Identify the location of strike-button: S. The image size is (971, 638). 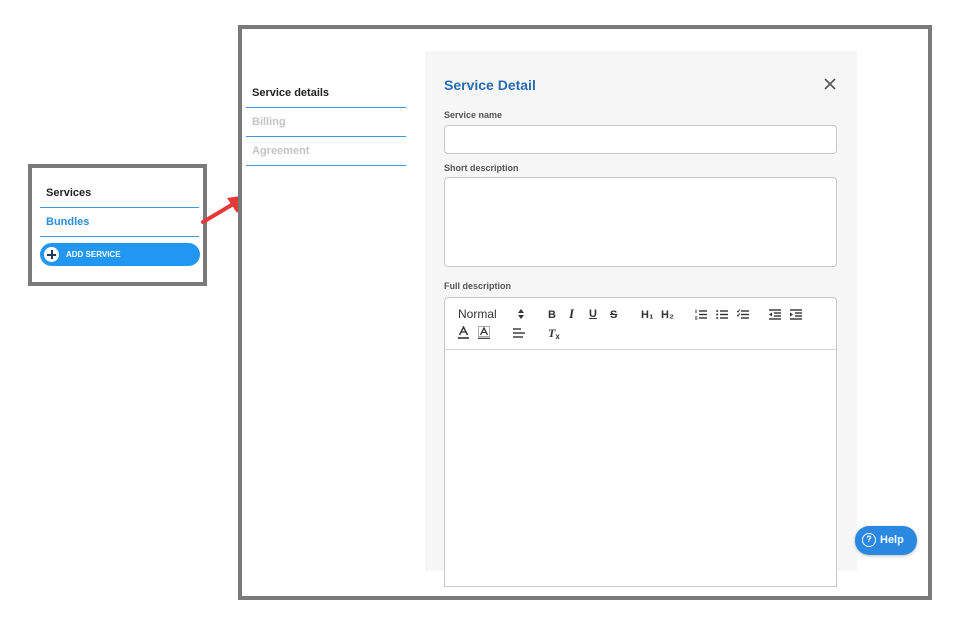
(613, 315).